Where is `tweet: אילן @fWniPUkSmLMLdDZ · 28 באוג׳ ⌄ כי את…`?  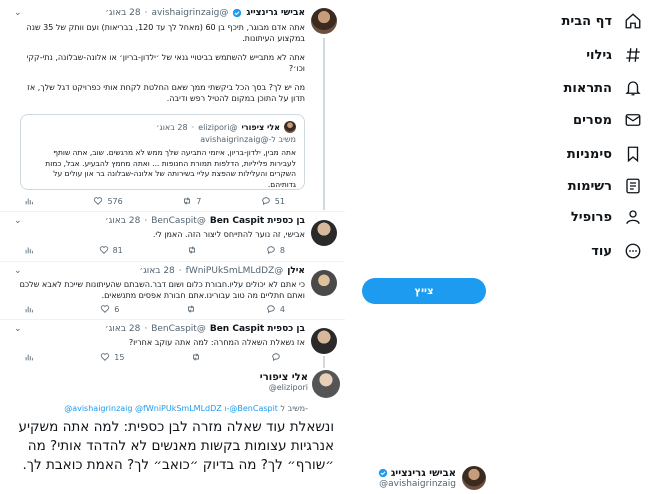 tweet: אילן @fWniPUkSmLMLdDZ · 28 באוג׳ ⌄ כי את… is located at coordinates (172, 291).